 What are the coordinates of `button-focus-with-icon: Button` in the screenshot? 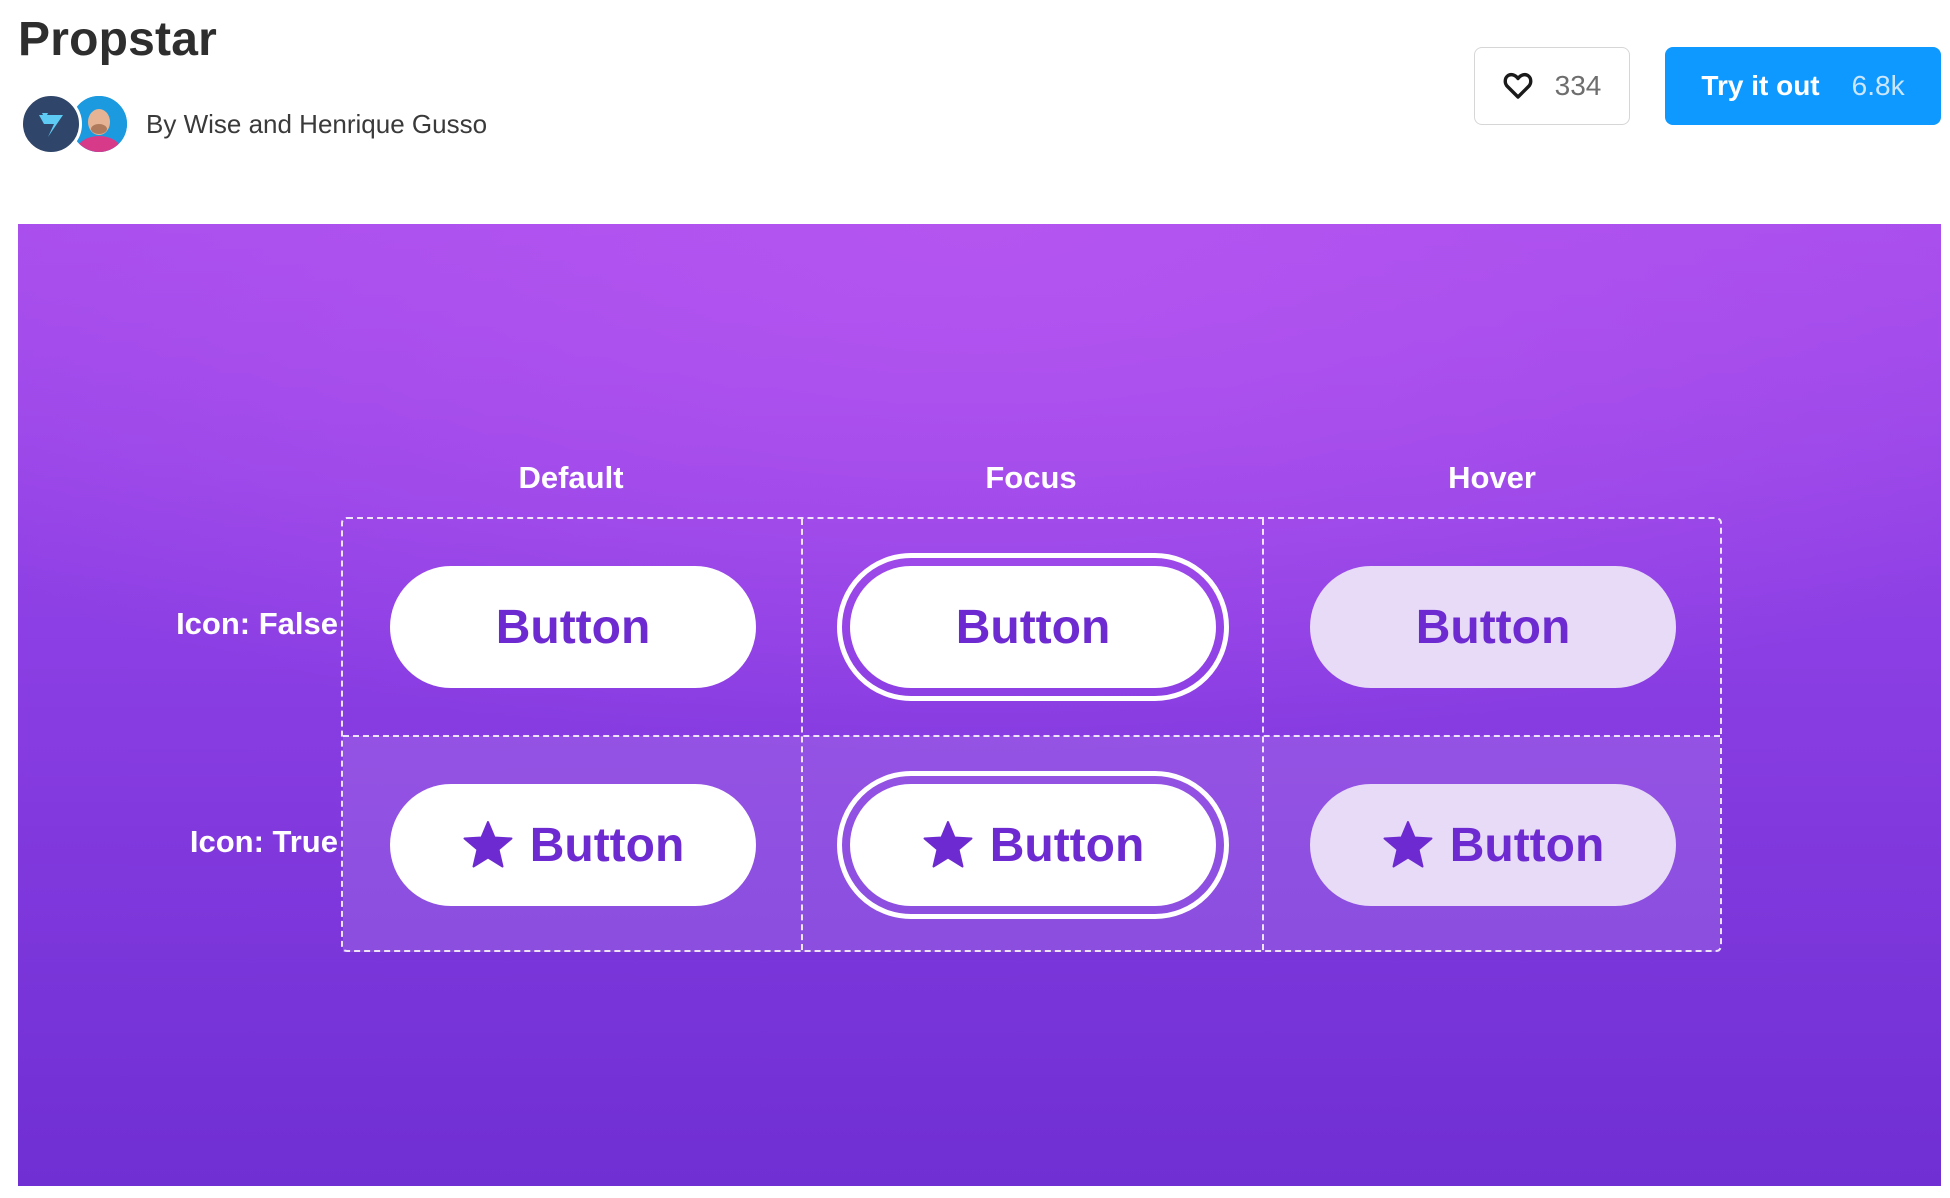 It's located at (1033, 845).